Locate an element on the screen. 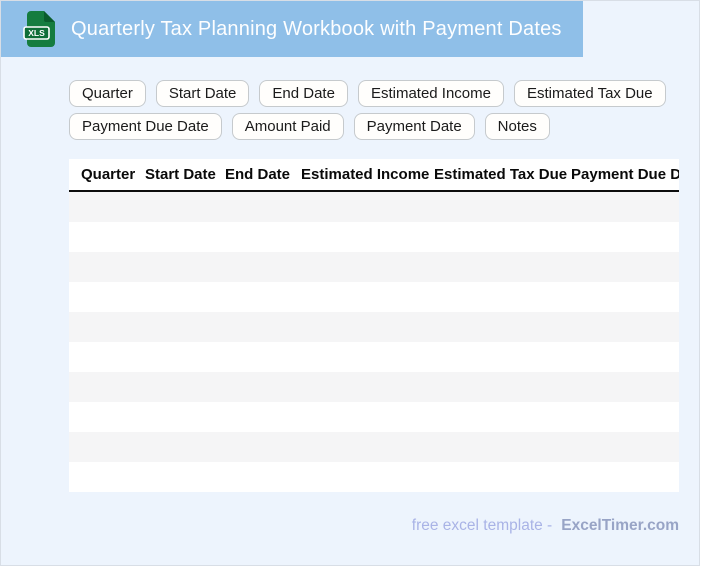 This screenshot has width=702, height=568. footer-brand-link: ExcelTimer.com is located at coordinates (620, 526).